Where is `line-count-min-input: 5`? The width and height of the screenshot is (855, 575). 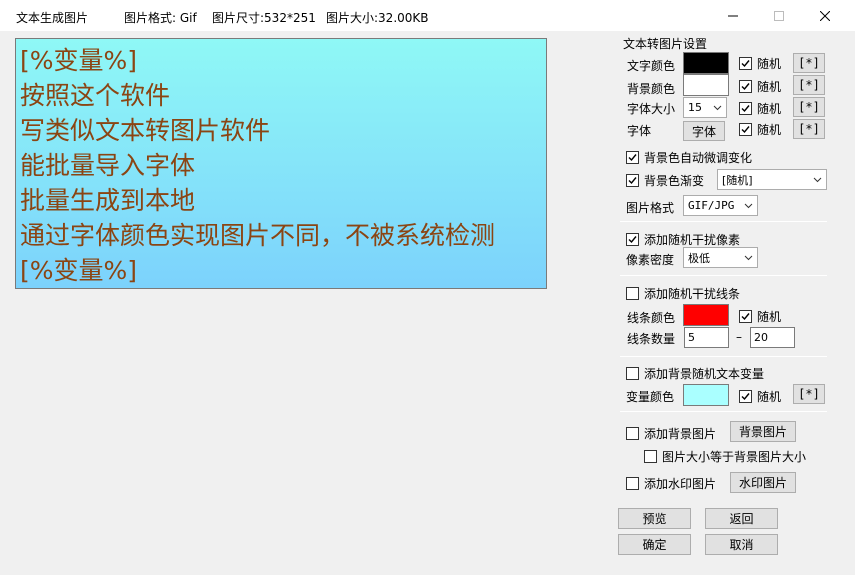 line-count-min-input: 5 is located at coordinates (706, 337).